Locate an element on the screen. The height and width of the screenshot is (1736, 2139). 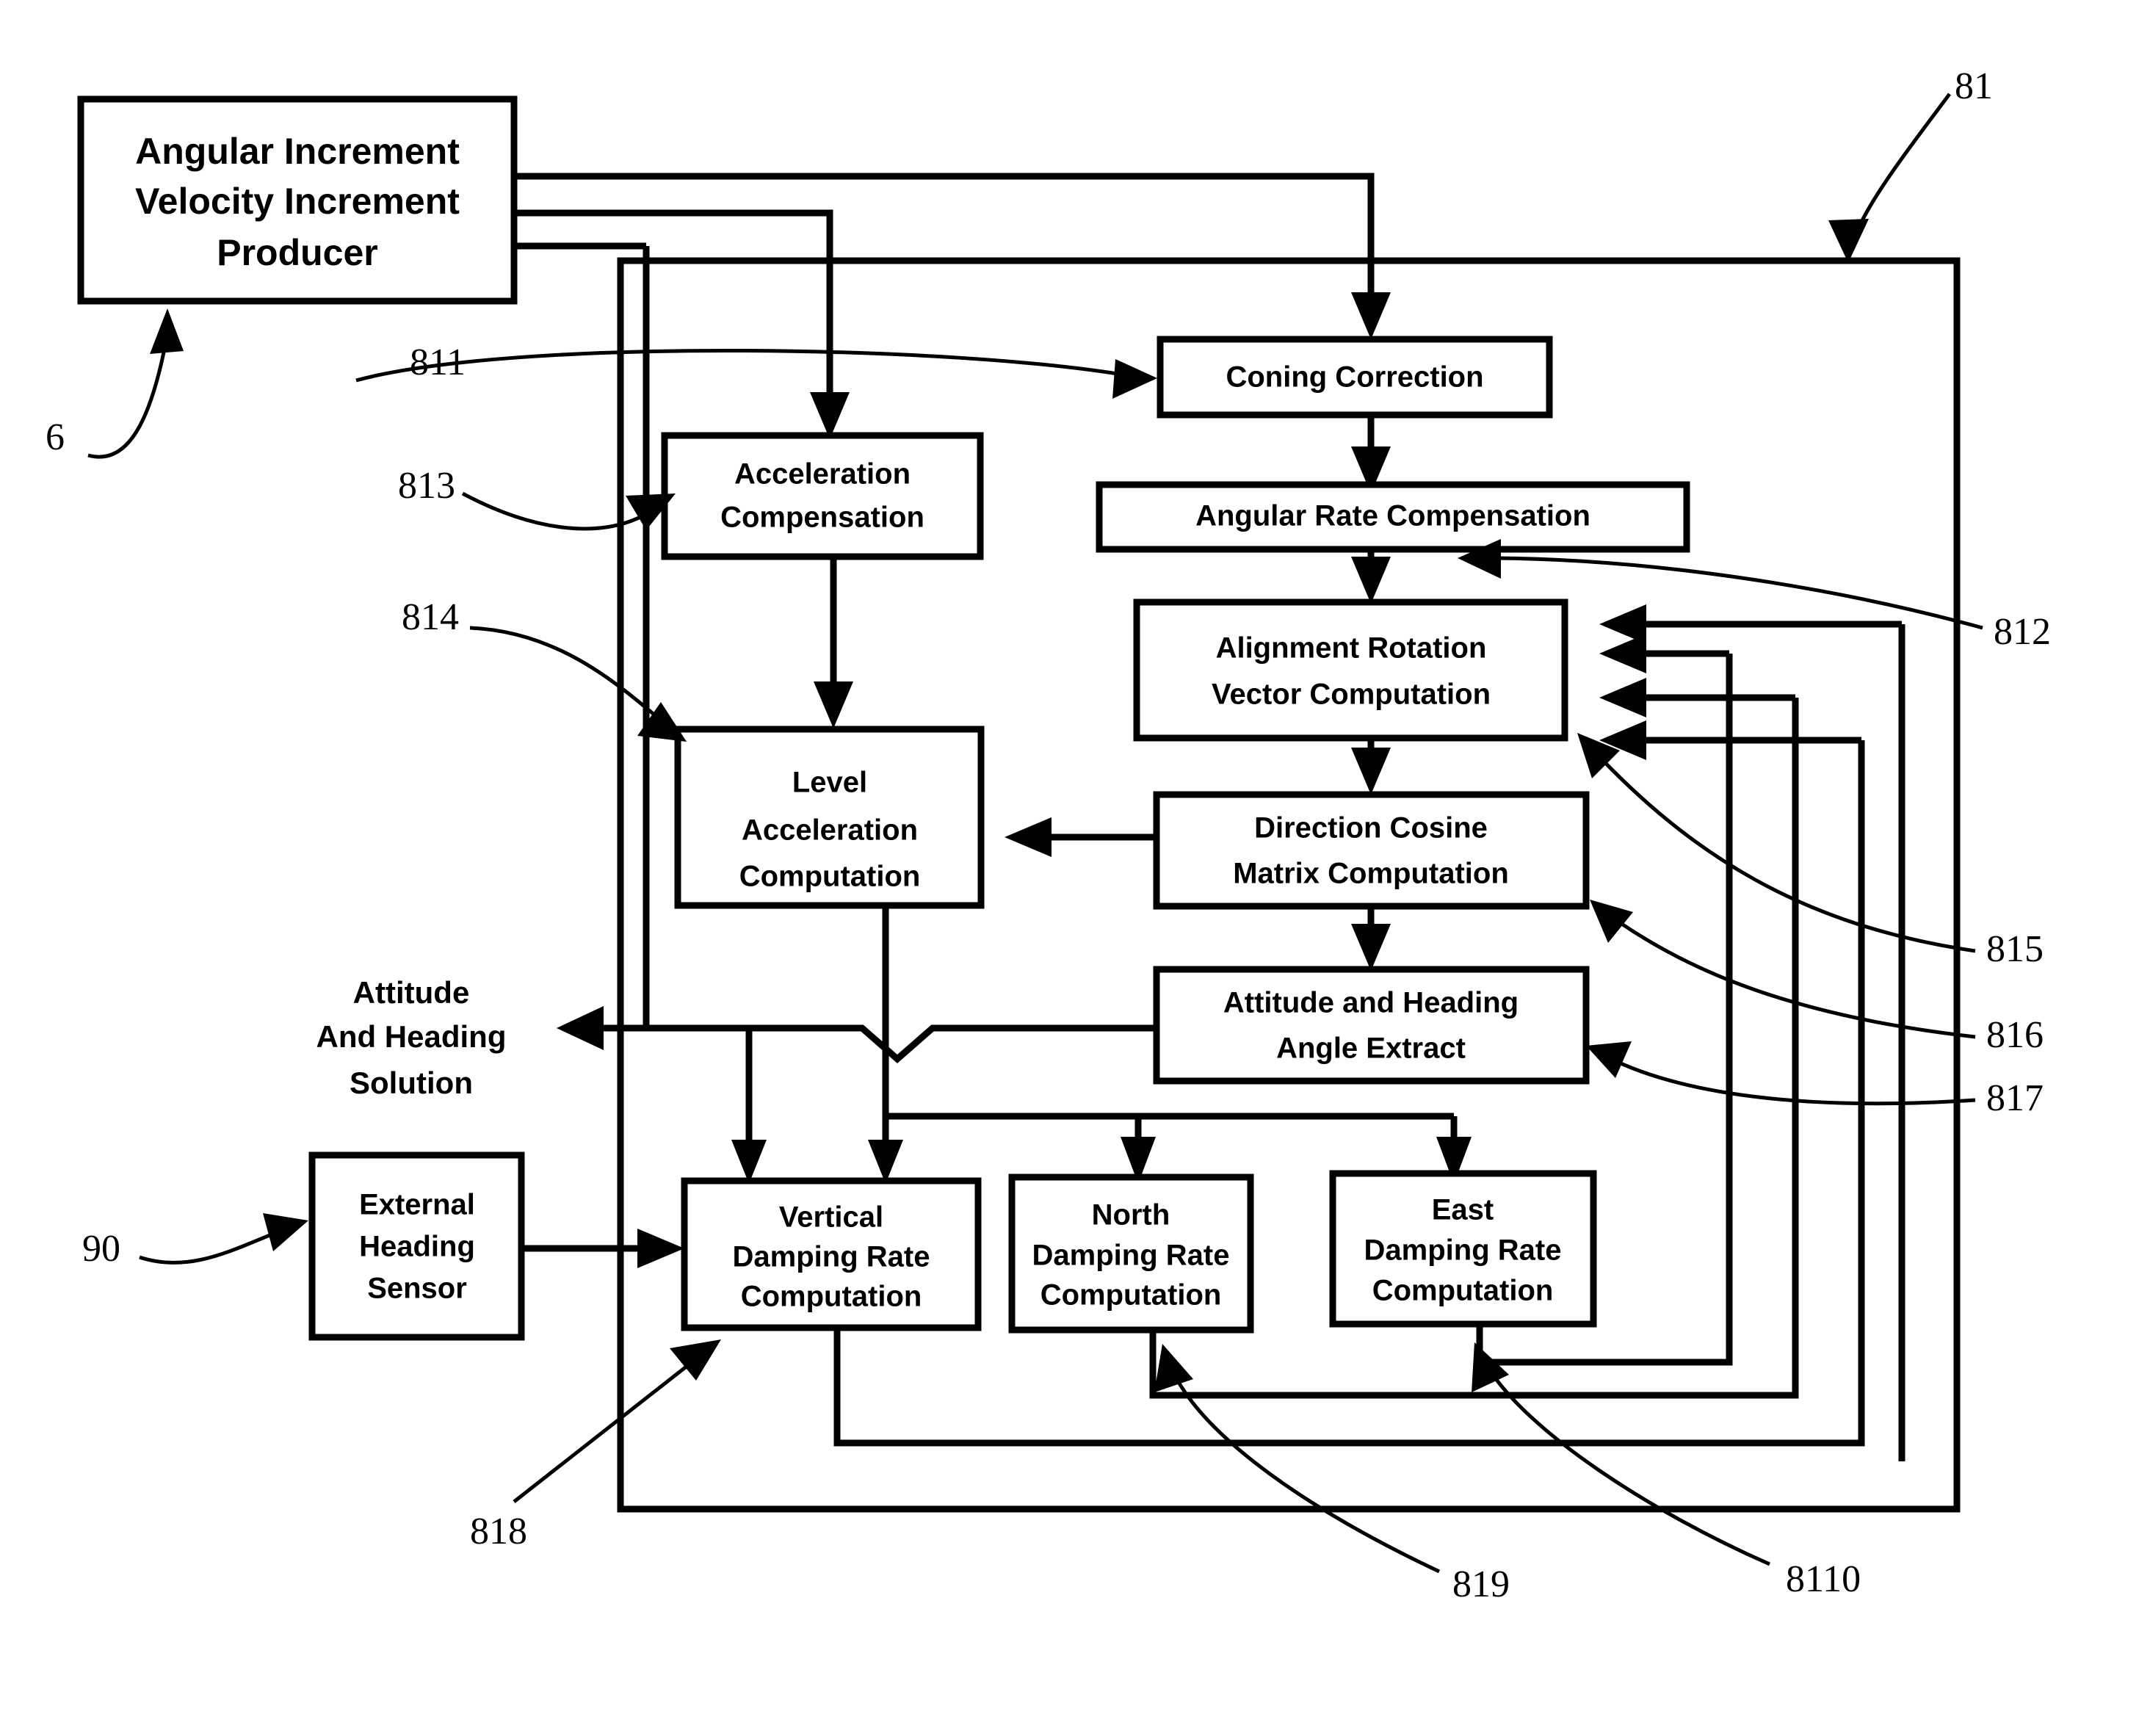
block-direction-cosine: Direction Cosine Matrix Computation is located at coordinates (1371, 850).